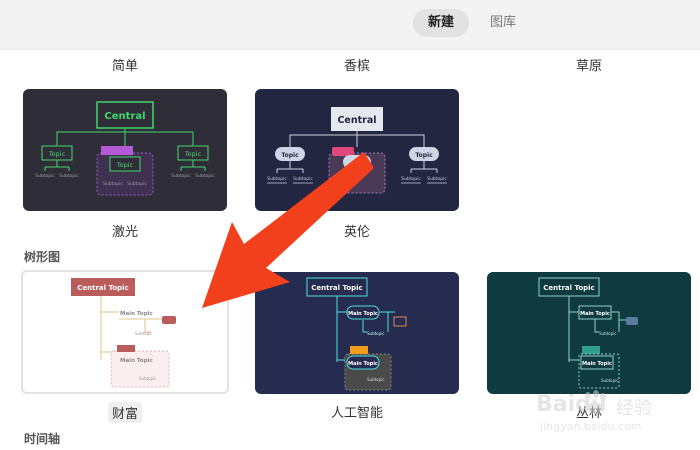 This screenshot has width=700, height=450. I want to click on jungle-central-text: Central Topic, so click(568, 288).